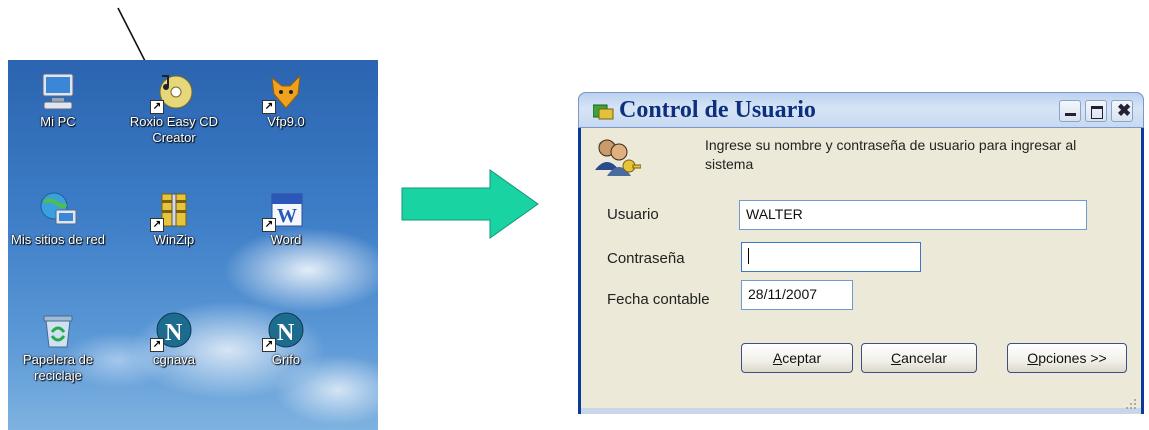  What do you see at coordinates (1070, 111) in the screenshot?
I see `minimize-button` at bounding box center [1070, 111].